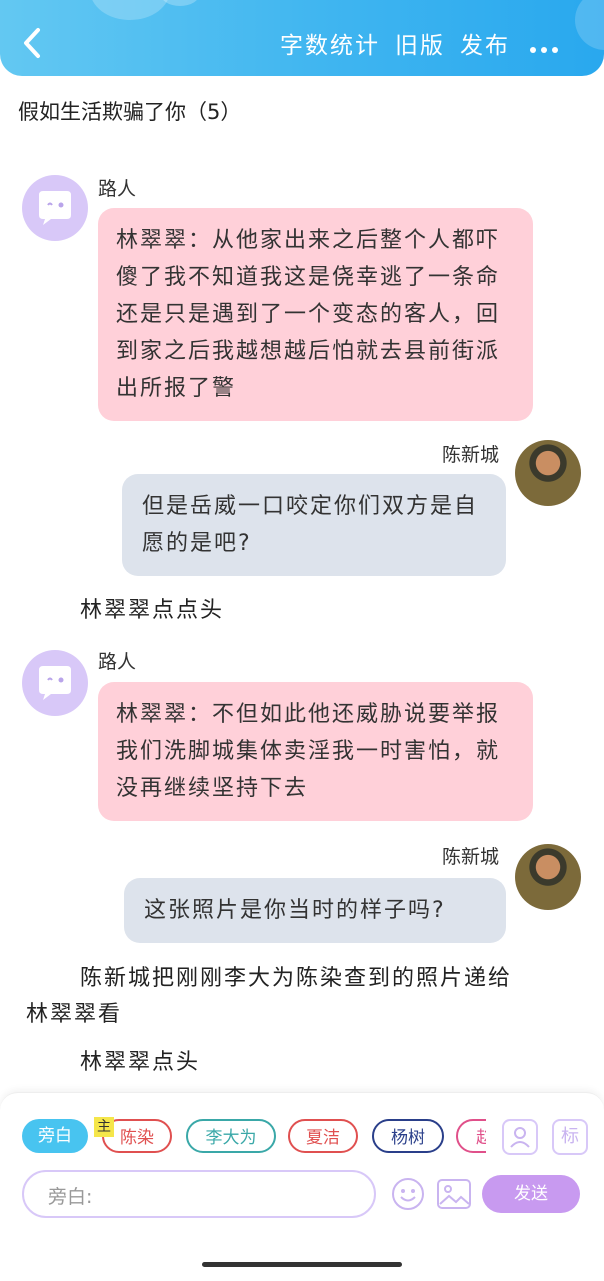 This screenshot has width=604, height=1281. I want to click on role-chip-clip: 赵, so click(471, 1136).